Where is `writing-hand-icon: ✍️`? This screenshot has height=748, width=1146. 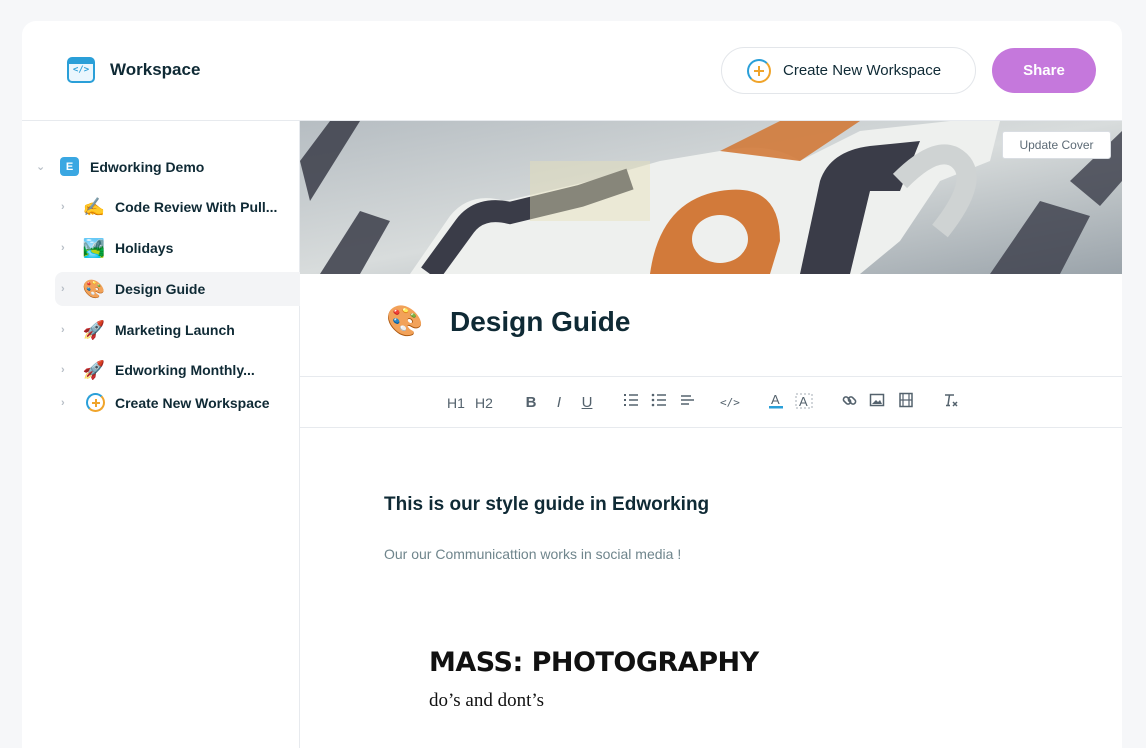
writing-hand-icon: ✍️ is located at coordinates (94, 206).